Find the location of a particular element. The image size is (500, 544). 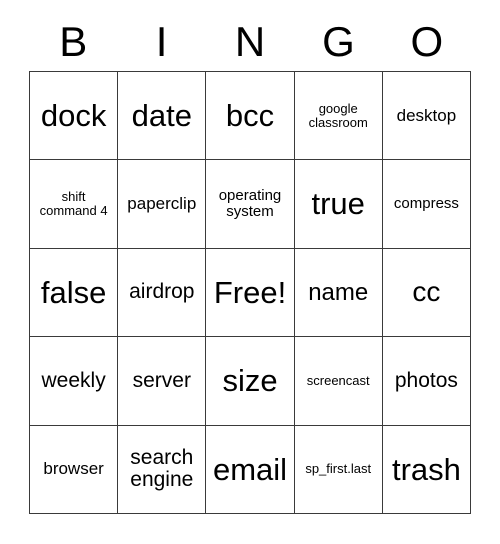

bingo-header-letter-g: G is located at coordinates (338, 41).